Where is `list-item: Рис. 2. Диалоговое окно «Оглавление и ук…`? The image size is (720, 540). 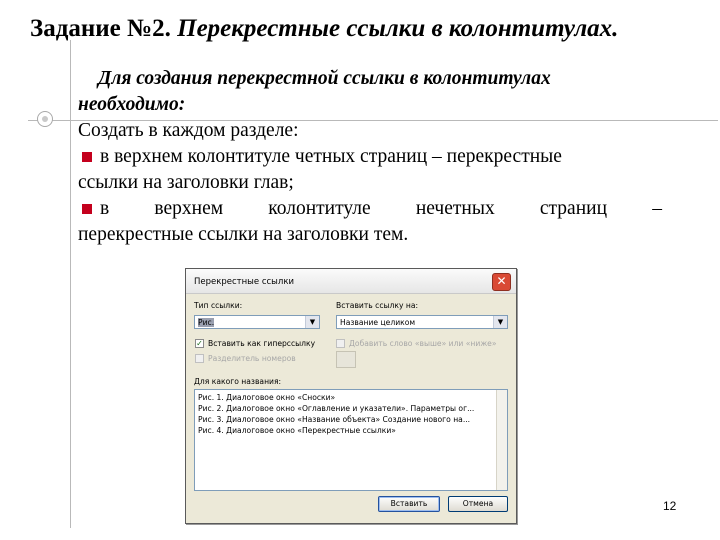
list-item: Рис. 2. Диалоговое окно «Оглавление и ук… is located at coordinates (336, 408).